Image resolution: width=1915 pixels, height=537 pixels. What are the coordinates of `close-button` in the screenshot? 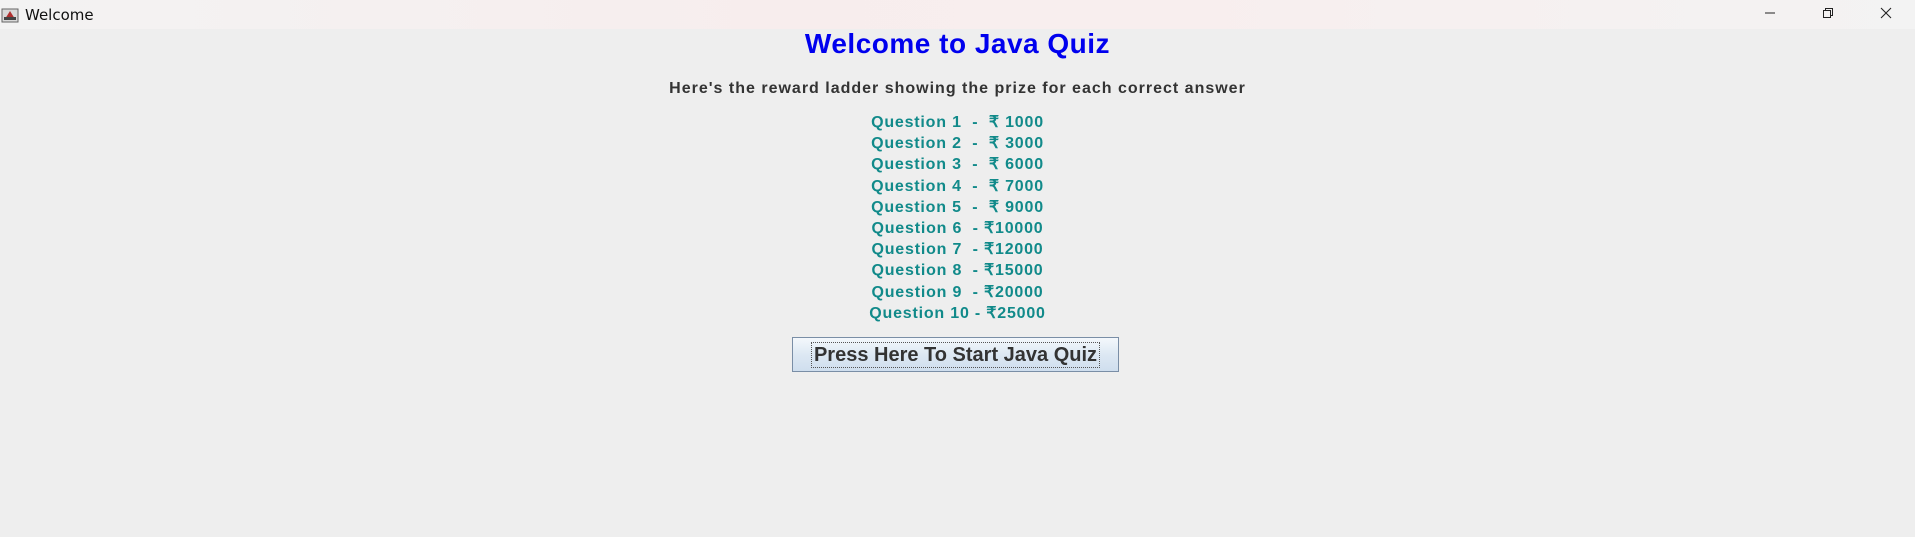 It's located at (1886, 14).